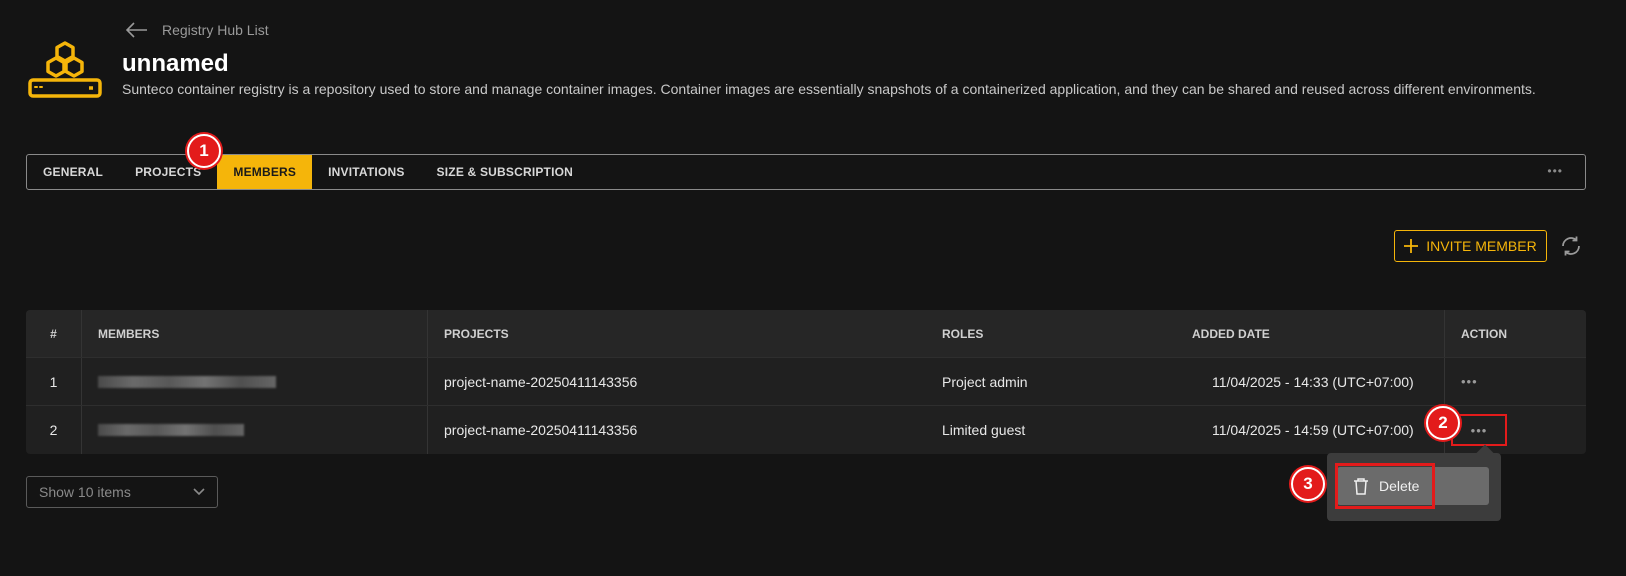  I want to click on column-header-index: #, so click(54, 333).